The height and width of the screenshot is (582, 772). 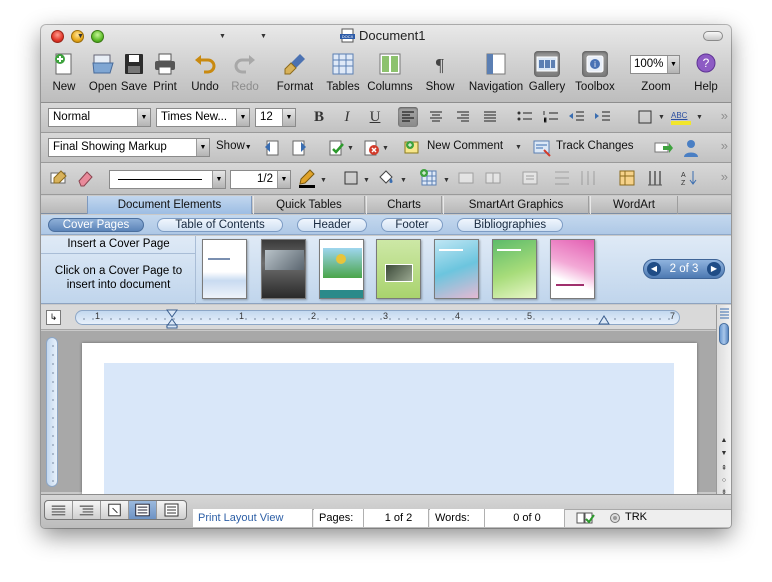 What do you see at coordinates (377, 319) in the screenshot?
I see `horizontal-ruler: 1 1 2 3 4 5 7` at bounding box center [377, 319].